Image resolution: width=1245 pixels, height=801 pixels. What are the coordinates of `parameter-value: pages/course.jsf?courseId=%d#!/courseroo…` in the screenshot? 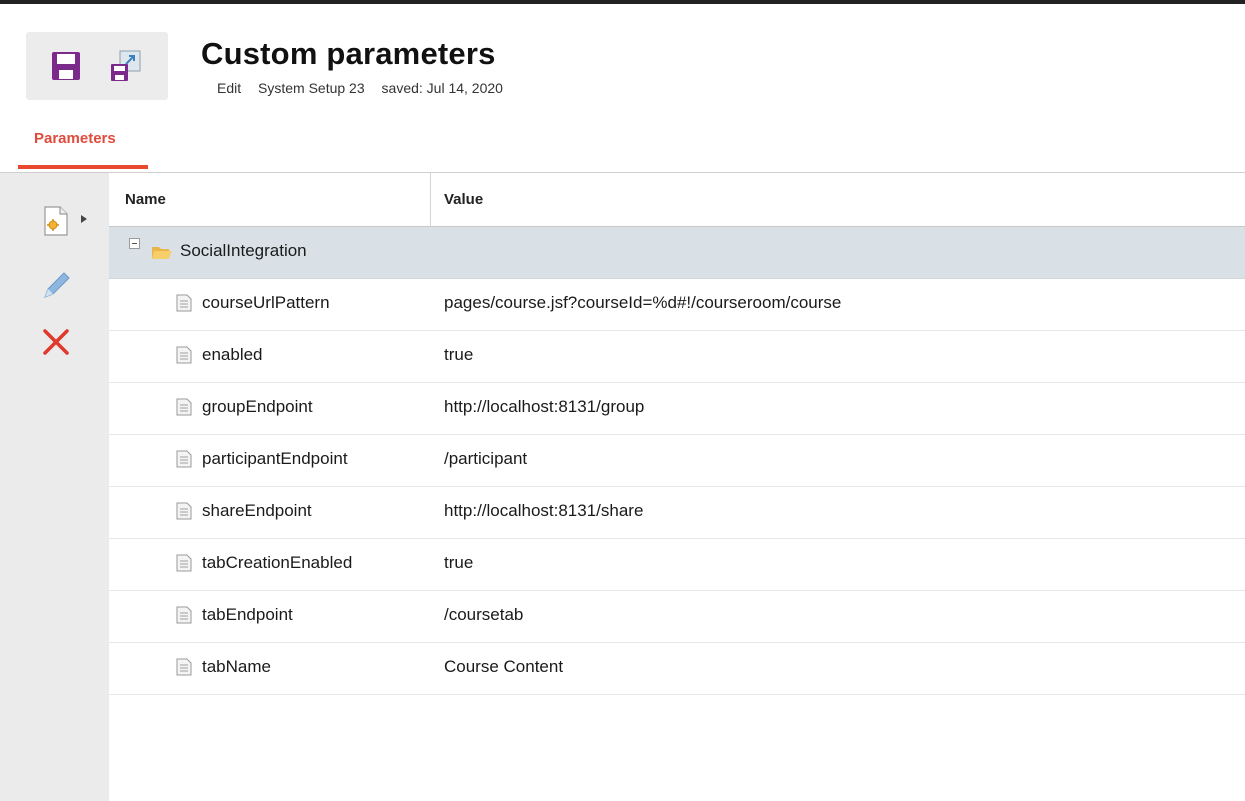 It's located at (643, 302).